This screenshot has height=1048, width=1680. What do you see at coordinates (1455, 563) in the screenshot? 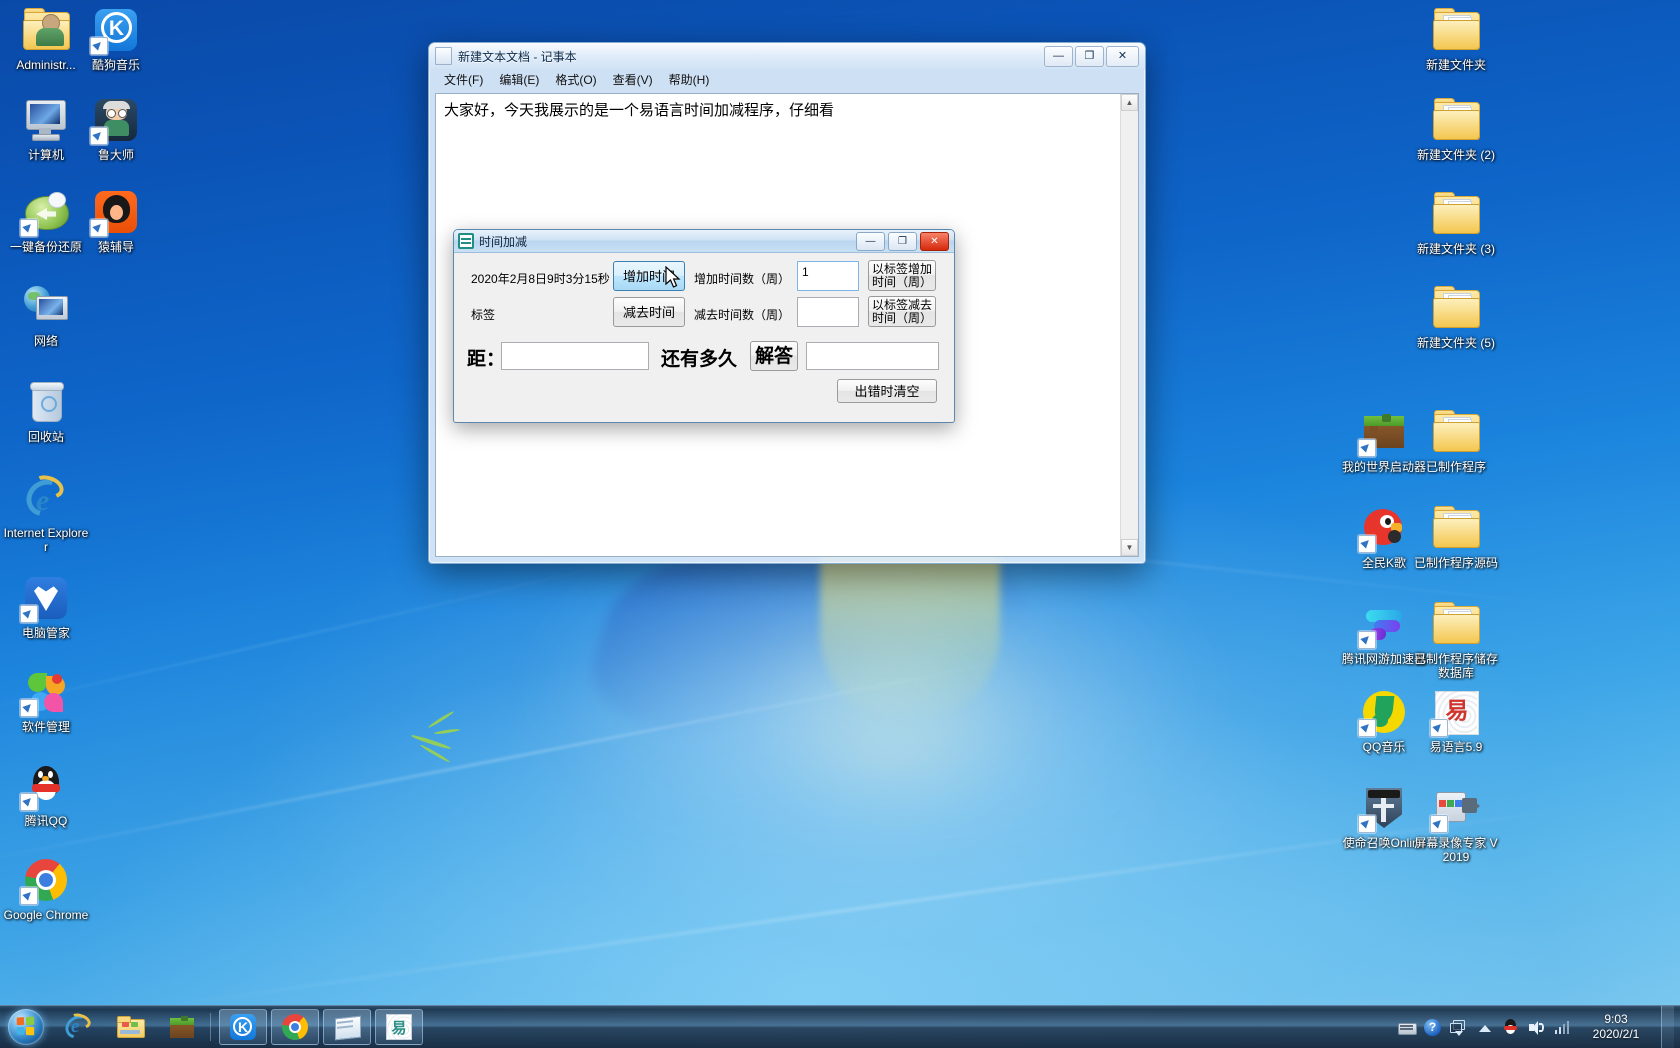
I see `icon-label: 已制作程序源码` at bounding box center [1455, 563].